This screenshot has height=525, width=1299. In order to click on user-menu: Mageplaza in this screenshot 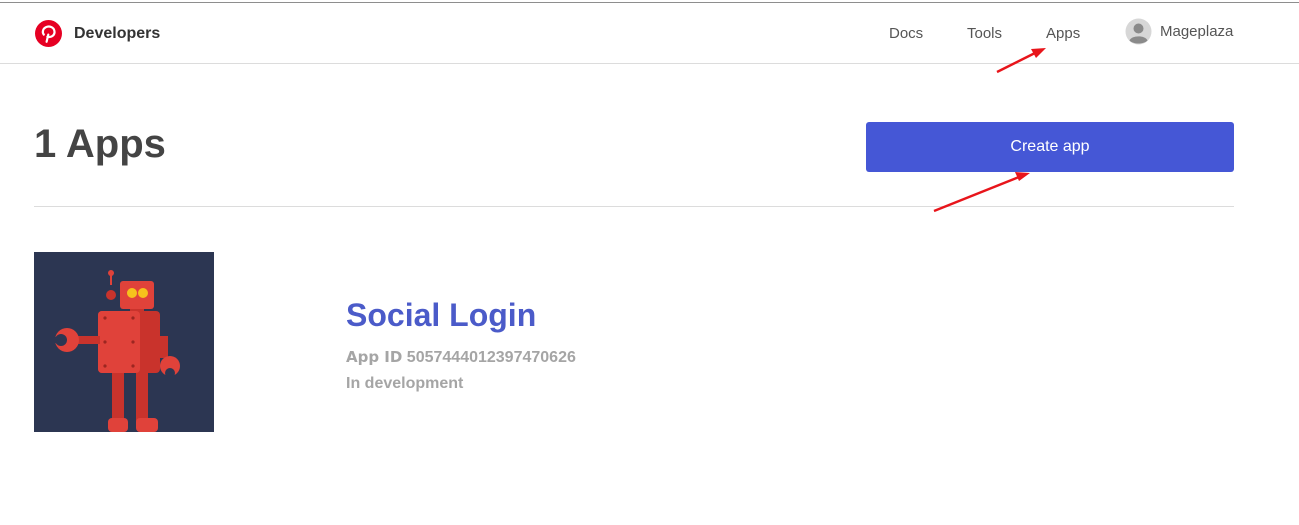, I will do `click(1179, 31)`.